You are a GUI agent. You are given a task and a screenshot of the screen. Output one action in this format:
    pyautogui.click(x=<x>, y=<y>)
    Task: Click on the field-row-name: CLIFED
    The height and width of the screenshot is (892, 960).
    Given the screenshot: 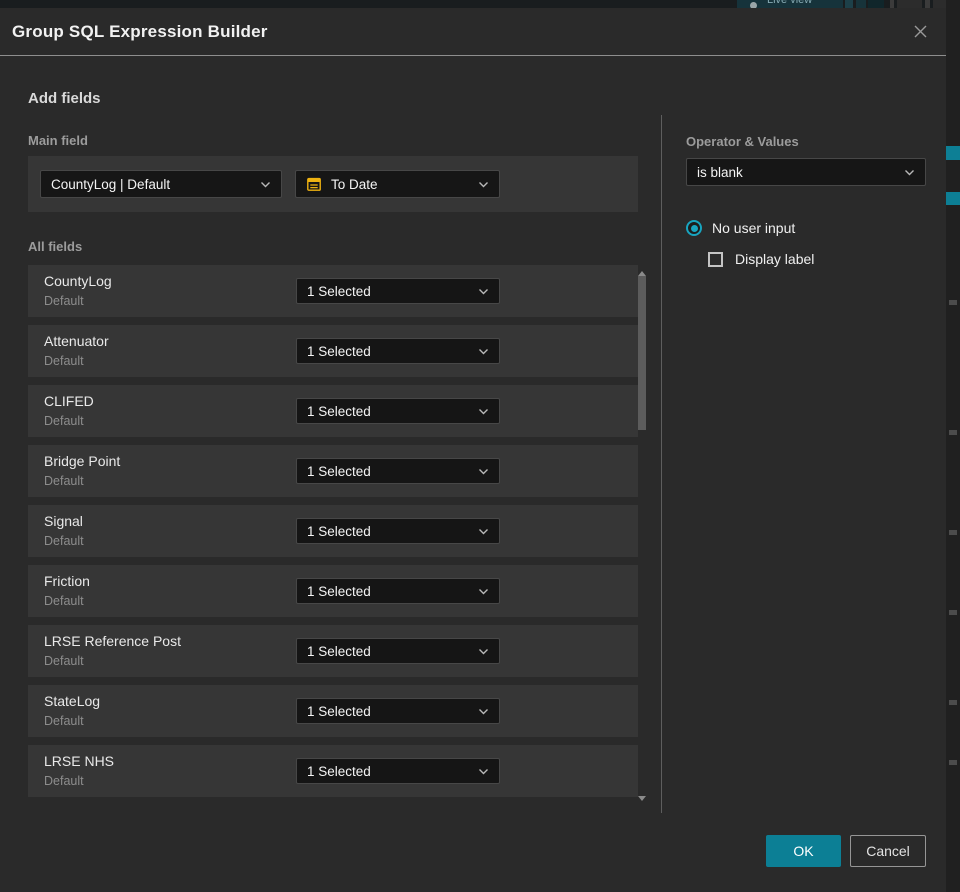 What is the action you would take?
    pyautogui.click(x=69, y=401)
    